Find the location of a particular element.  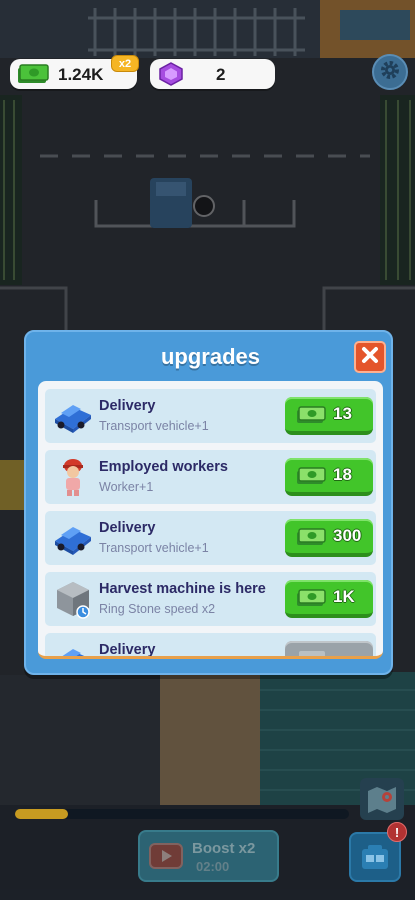

purple-gem-icon is located at coordinates (171, 76).